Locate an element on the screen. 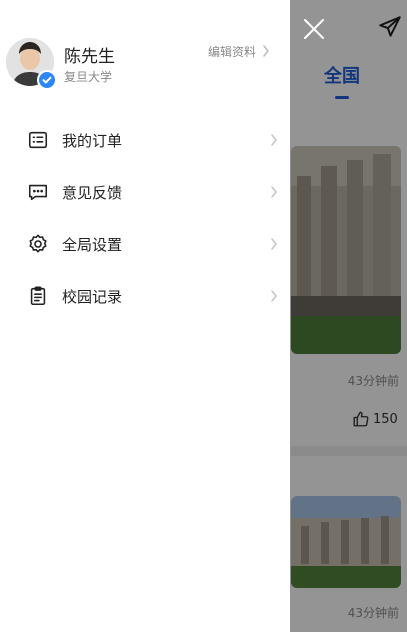  close-icon is located at coordinates (314, 29).